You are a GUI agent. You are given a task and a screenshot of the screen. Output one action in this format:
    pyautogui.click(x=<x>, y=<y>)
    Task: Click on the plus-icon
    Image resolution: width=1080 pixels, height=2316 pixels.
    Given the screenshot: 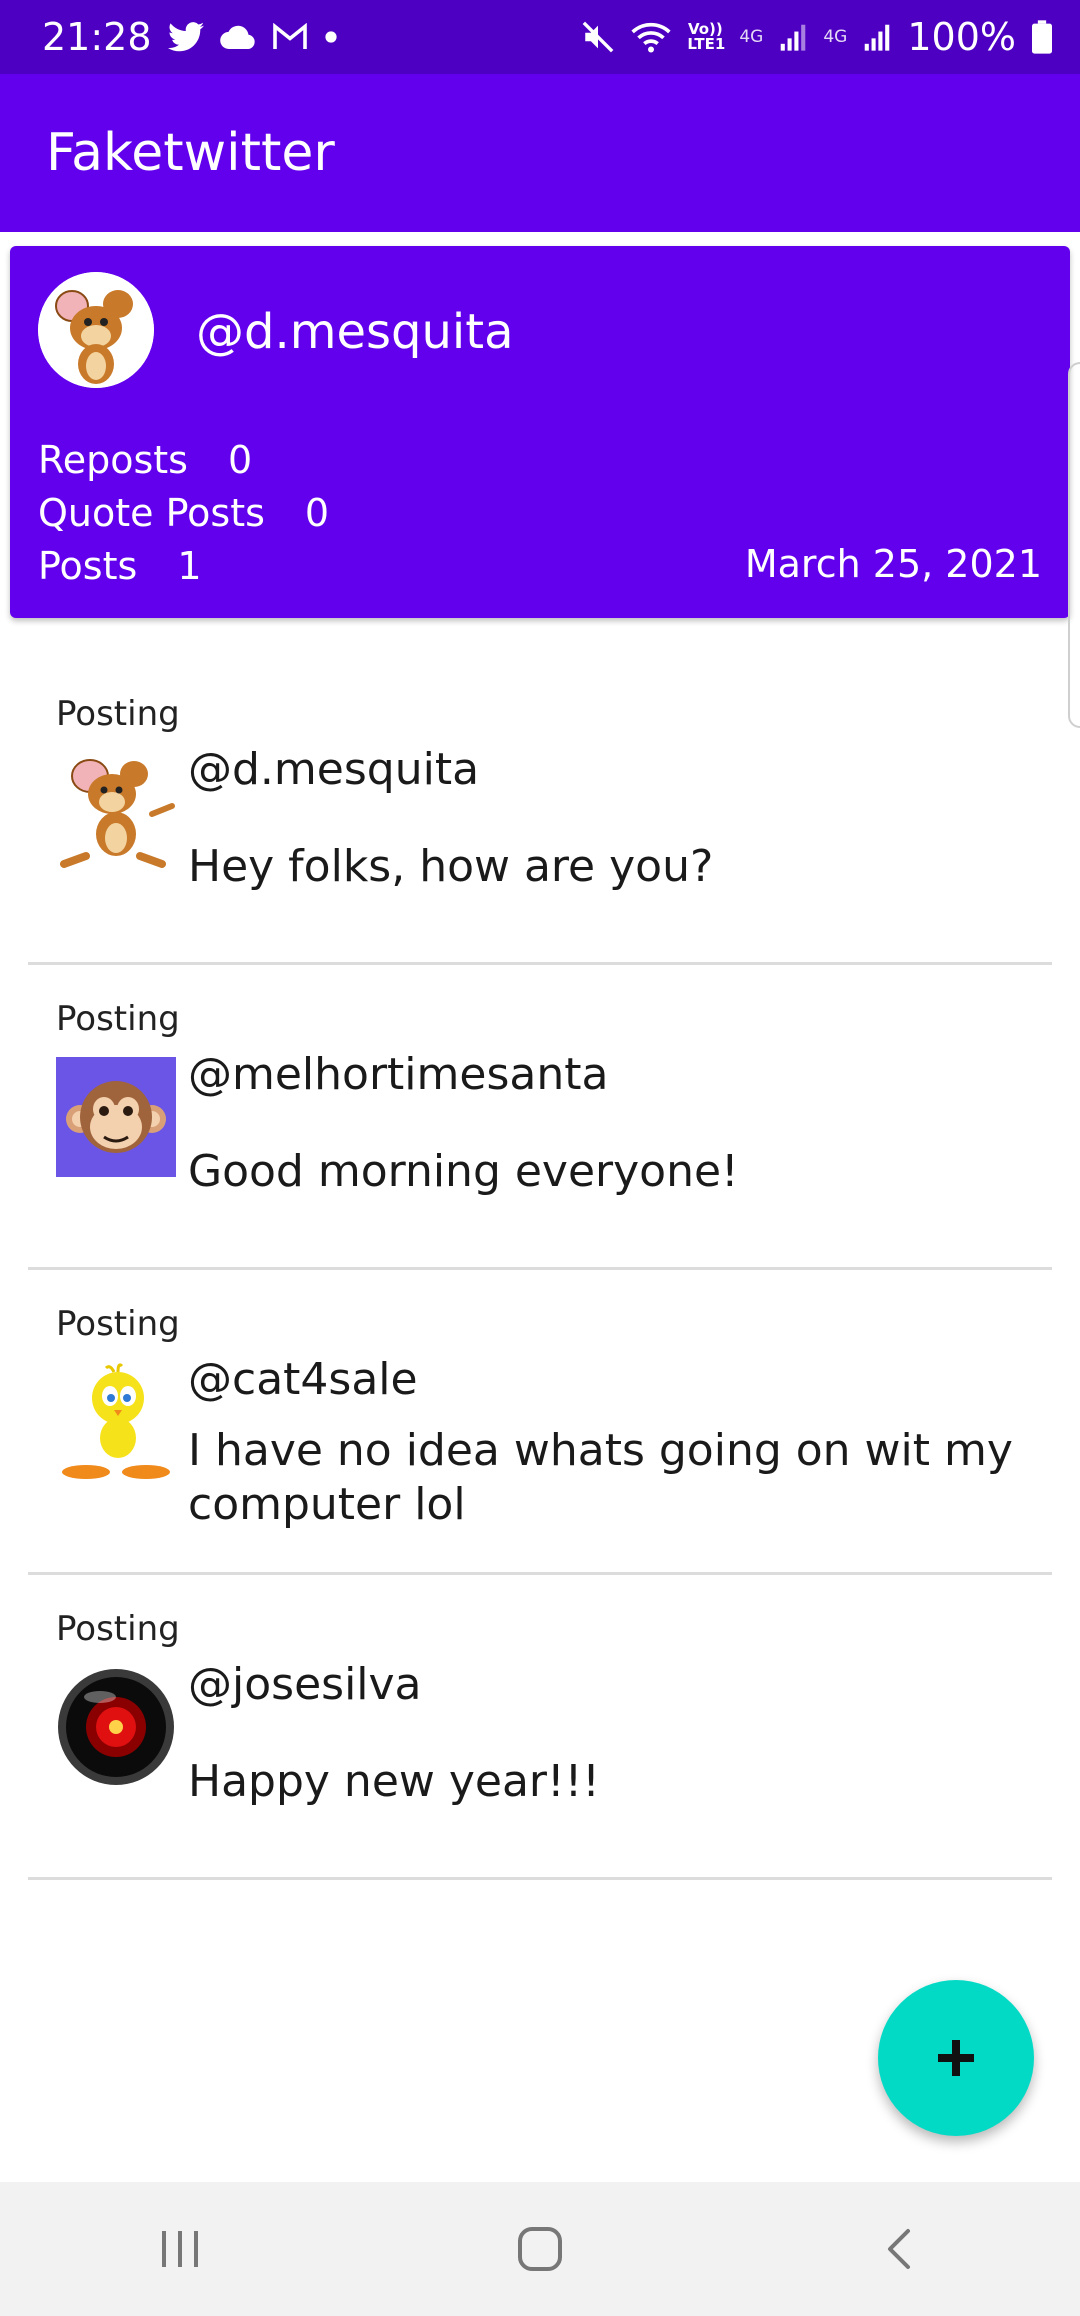 What is the action you would take?
    pyautogui.click(x=956, y=2058)
    